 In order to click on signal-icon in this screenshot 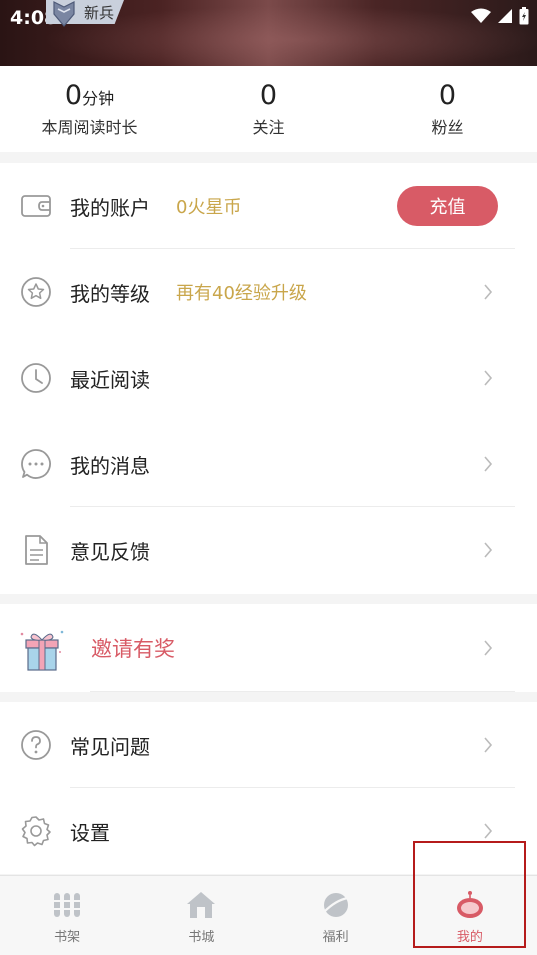, I will do `click(505, 16)`.